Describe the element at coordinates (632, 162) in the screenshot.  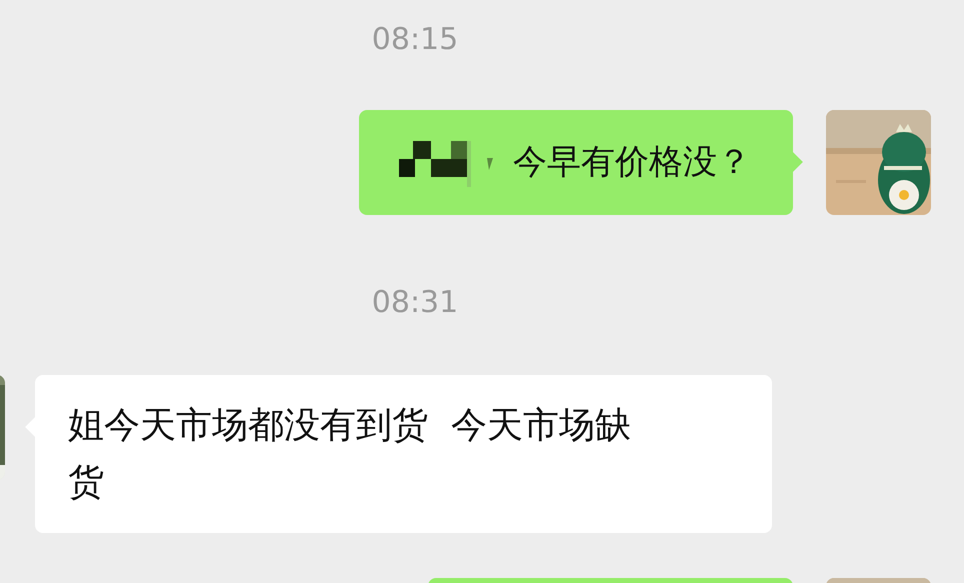
I see `message-text: 今早有价格没？` at that location.